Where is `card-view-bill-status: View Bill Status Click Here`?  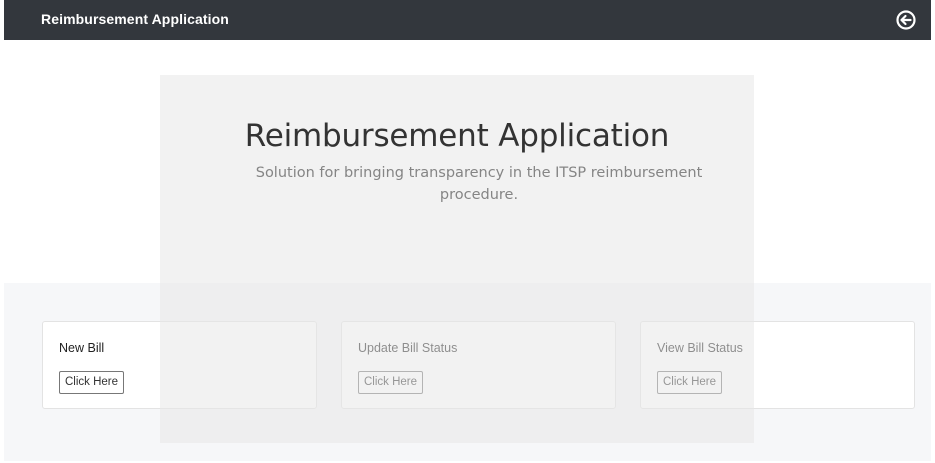
card-view-bill-status: View Bill Status Click Here is located at coordinates (777, 365).